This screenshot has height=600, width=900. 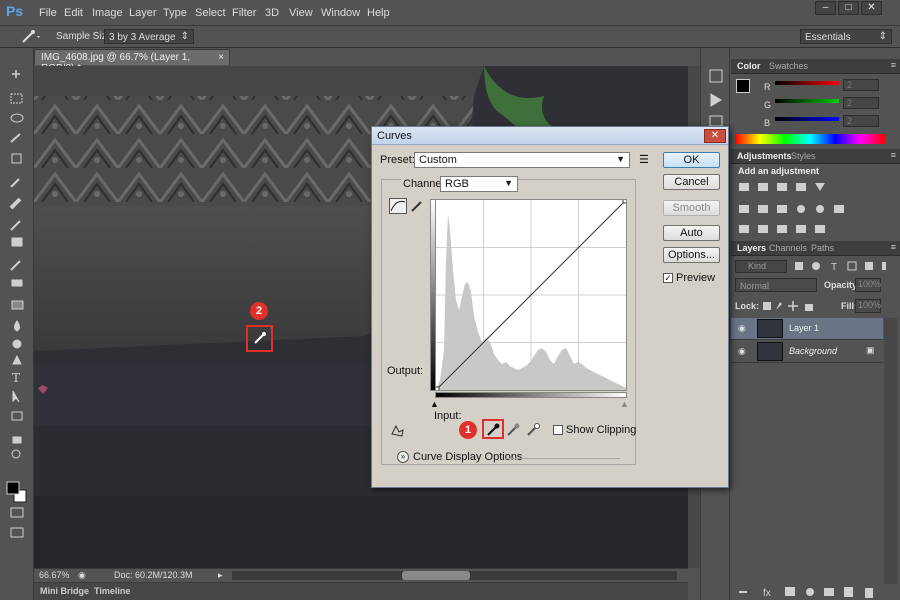 What do you see at coordinates (743, 86) in the screenshot?
I see `foreground-swatch` at bounding box center [743, 86].